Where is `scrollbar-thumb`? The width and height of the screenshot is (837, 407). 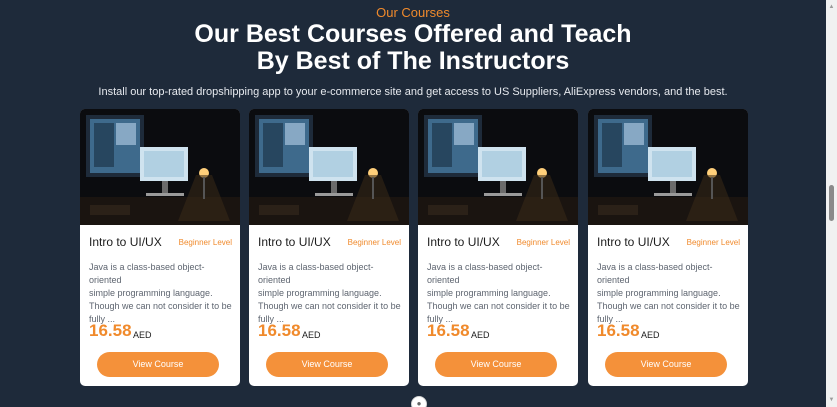 scrollbar-thumb is located at coordinates (831, 203).